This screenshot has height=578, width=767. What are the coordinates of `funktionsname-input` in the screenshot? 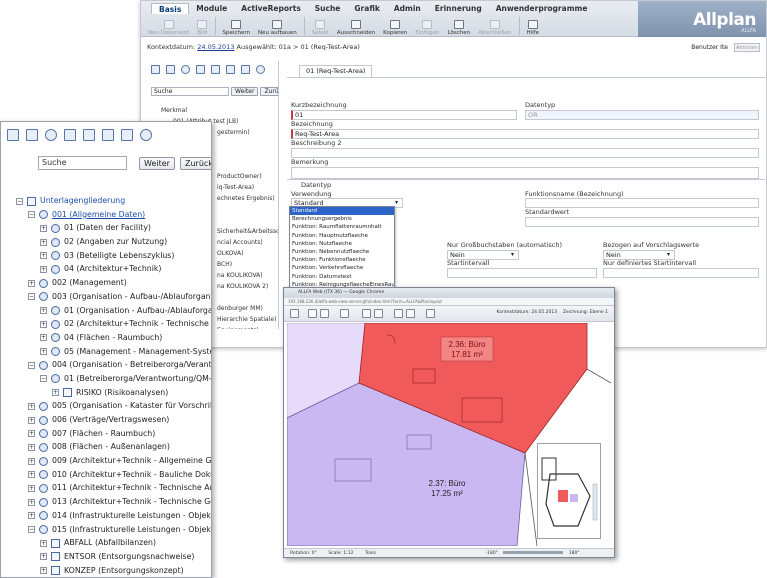 It's located at (642, 203).